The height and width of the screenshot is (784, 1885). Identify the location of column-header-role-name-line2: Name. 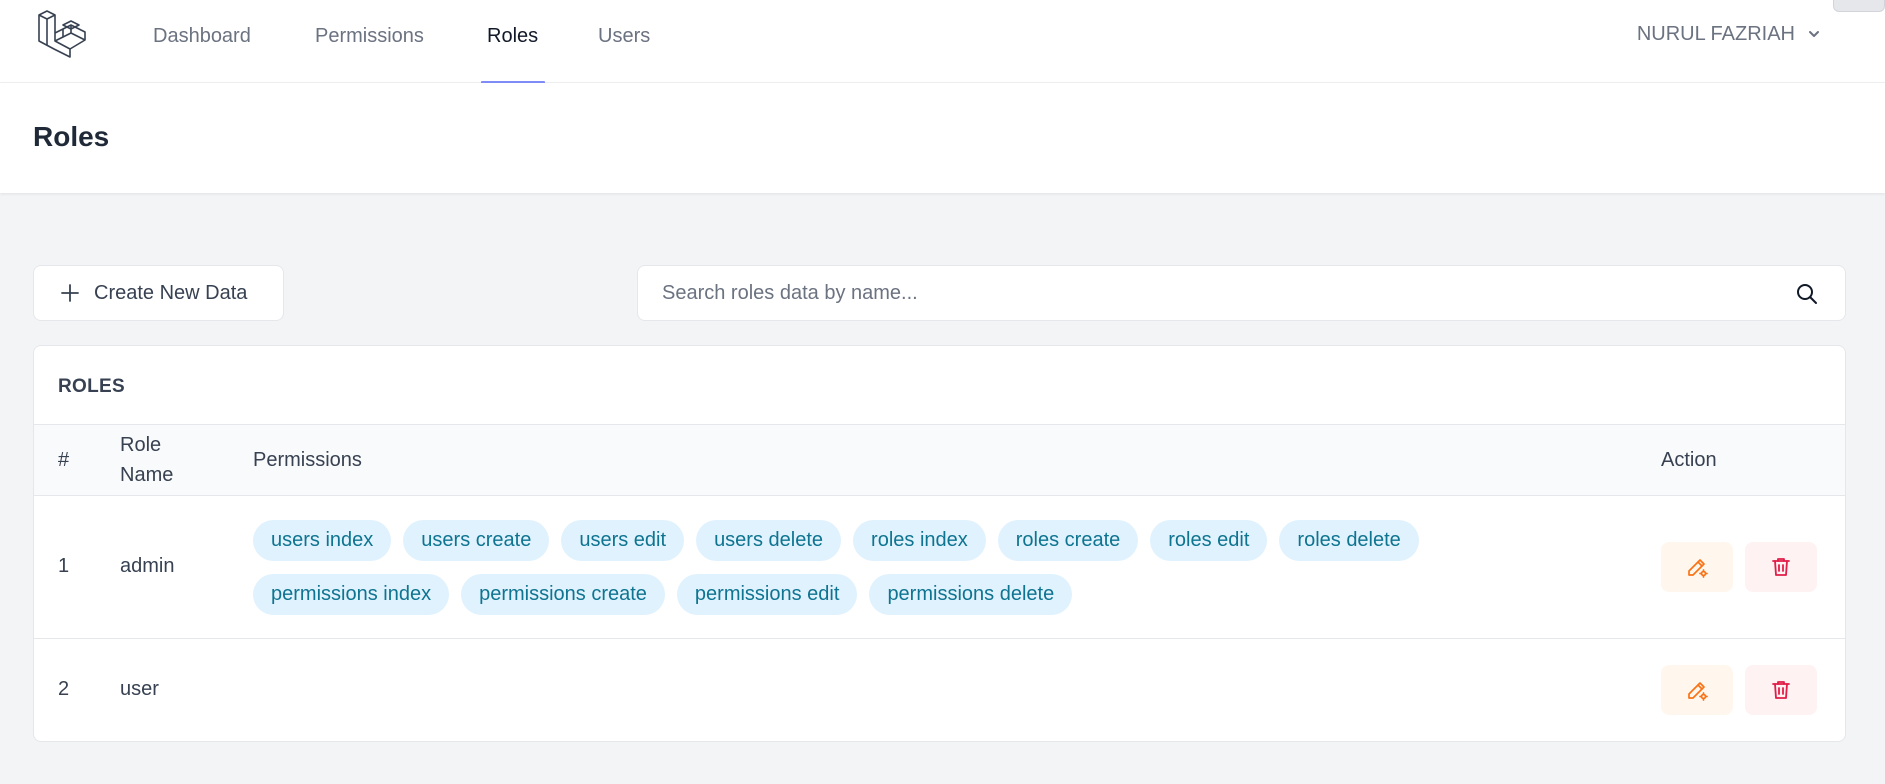
(147, 475).